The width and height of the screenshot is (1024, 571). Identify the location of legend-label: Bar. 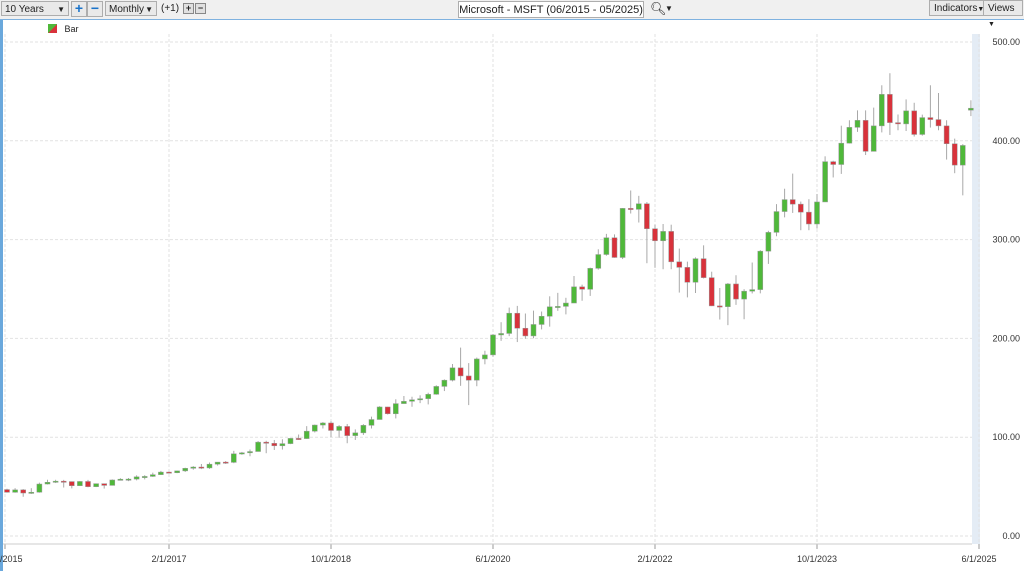
(71, 29).